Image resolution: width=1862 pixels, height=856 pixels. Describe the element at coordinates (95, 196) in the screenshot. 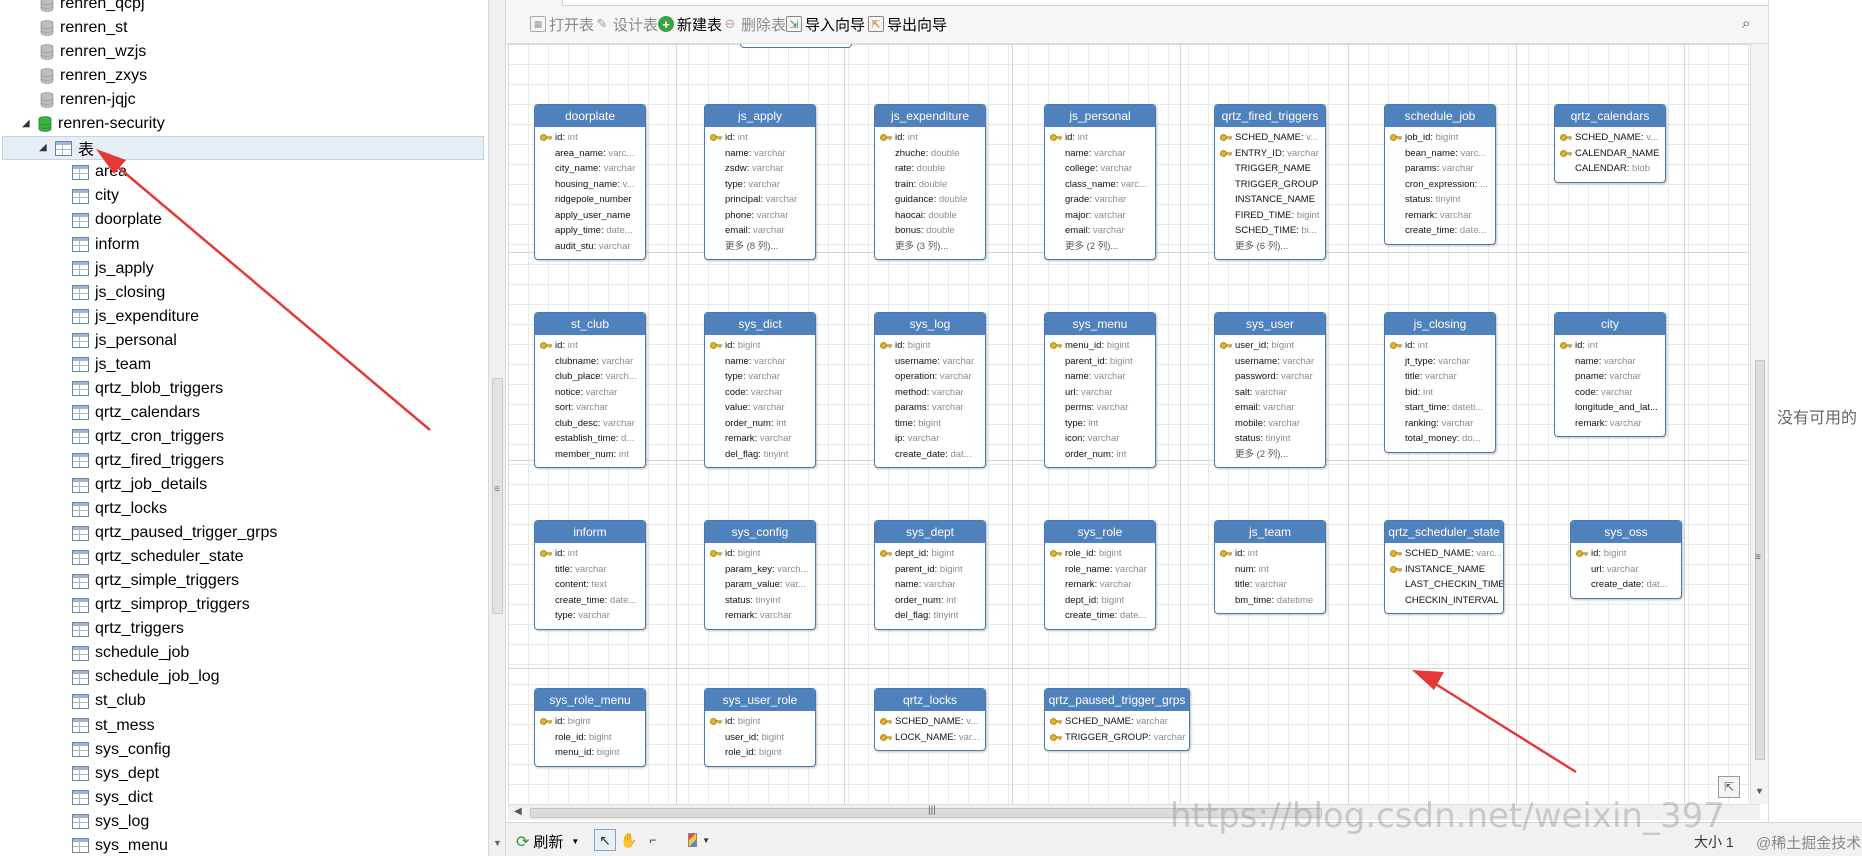

I see `tree-item-table: city` at that location.